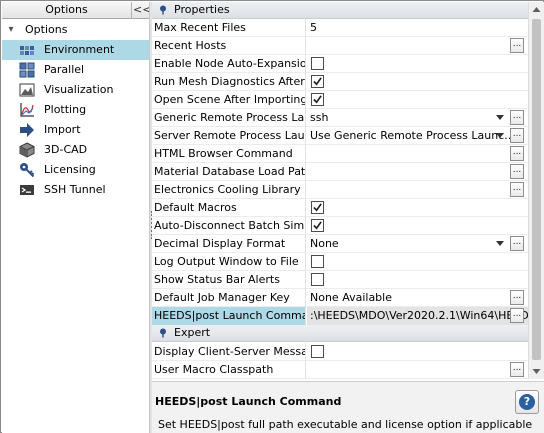 The image size is (544, 433). I want to click on tree-item-parallel: Parallel, so click(75, 70).